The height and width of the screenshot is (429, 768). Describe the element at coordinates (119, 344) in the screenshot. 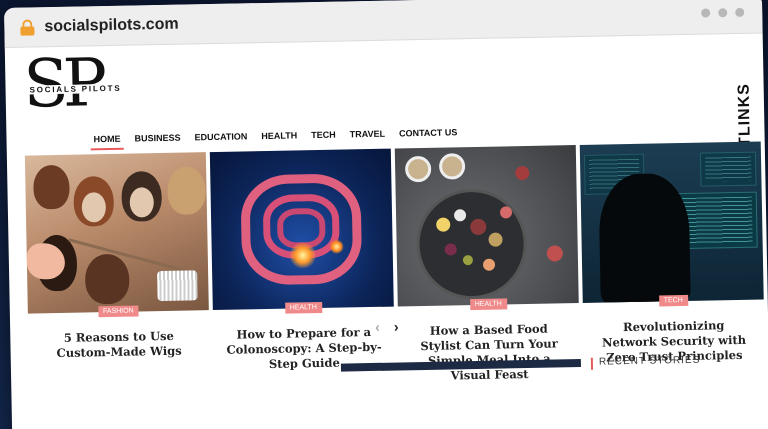

I see `post-title: 5 Reasons to Use Custom-Made Wigs` at that location.